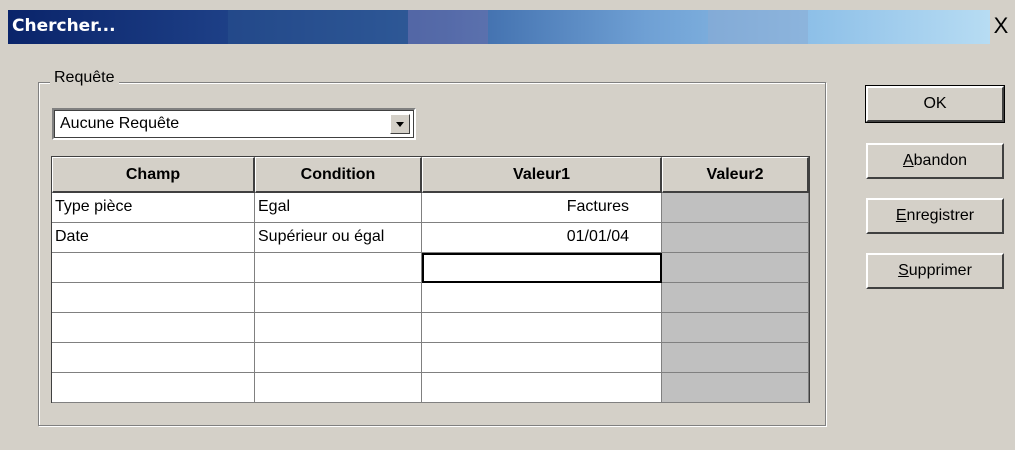  Describe the element at coordinates (153, 238) in the screenshot. I see `grid-cell-champ: Date` at that location.